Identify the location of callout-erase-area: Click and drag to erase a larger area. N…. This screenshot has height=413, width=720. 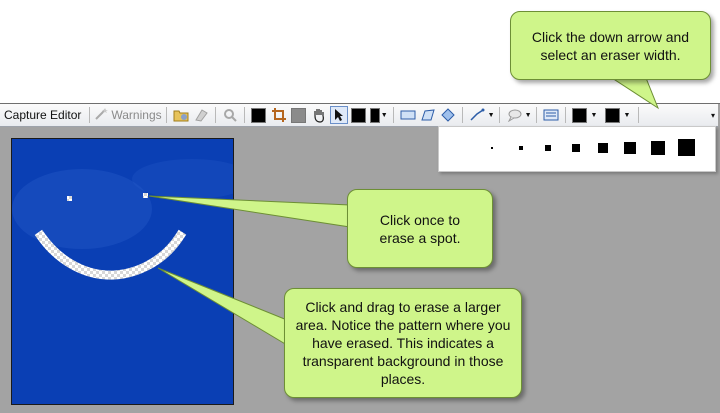
(403, 343).